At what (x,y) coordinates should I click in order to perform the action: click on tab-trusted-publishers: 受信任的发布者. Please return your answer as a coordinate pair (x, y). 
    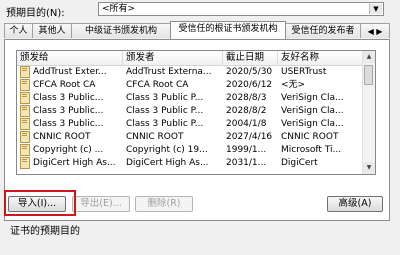
    Looking at the image, I should click on (323, 30).